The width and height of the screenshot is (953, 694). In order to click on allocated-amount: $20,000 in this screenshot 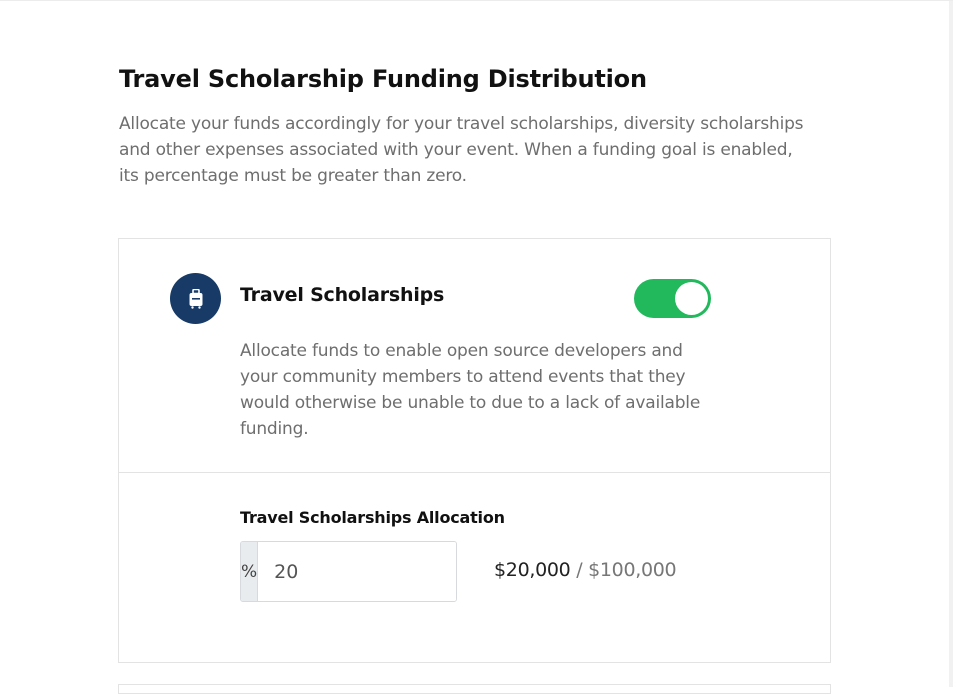, I will do `click(532, 570)`.